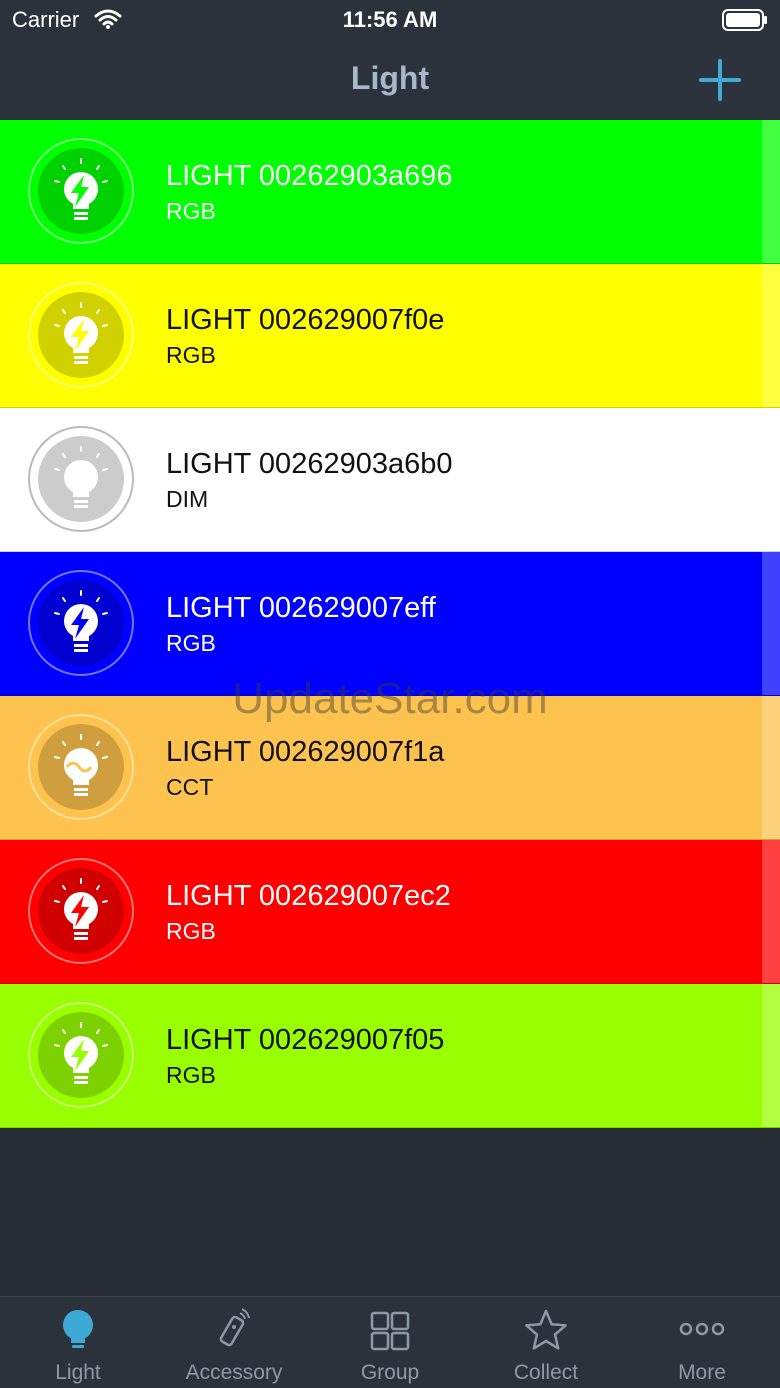 Image resolution: width=780 pixels, height=1388 pixels. Describe the element at coordinates (301, 608) in the screenshot. I see `light-name: LIGHT 002629007eff` at that location.